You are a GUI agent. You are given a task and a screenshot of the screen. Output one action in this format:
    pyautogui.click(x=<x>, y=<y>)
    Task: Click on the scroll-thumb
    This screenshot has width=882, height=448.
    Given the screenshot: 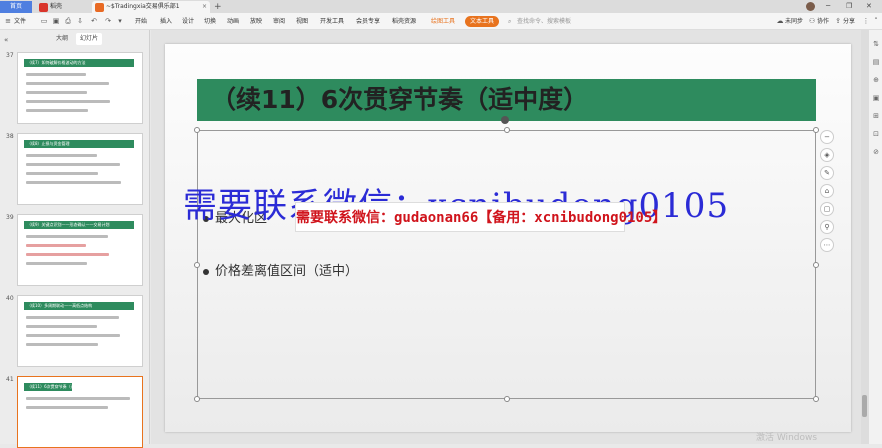 What is the action you would take?
    pyautogui.click(x=864, y=406)
    